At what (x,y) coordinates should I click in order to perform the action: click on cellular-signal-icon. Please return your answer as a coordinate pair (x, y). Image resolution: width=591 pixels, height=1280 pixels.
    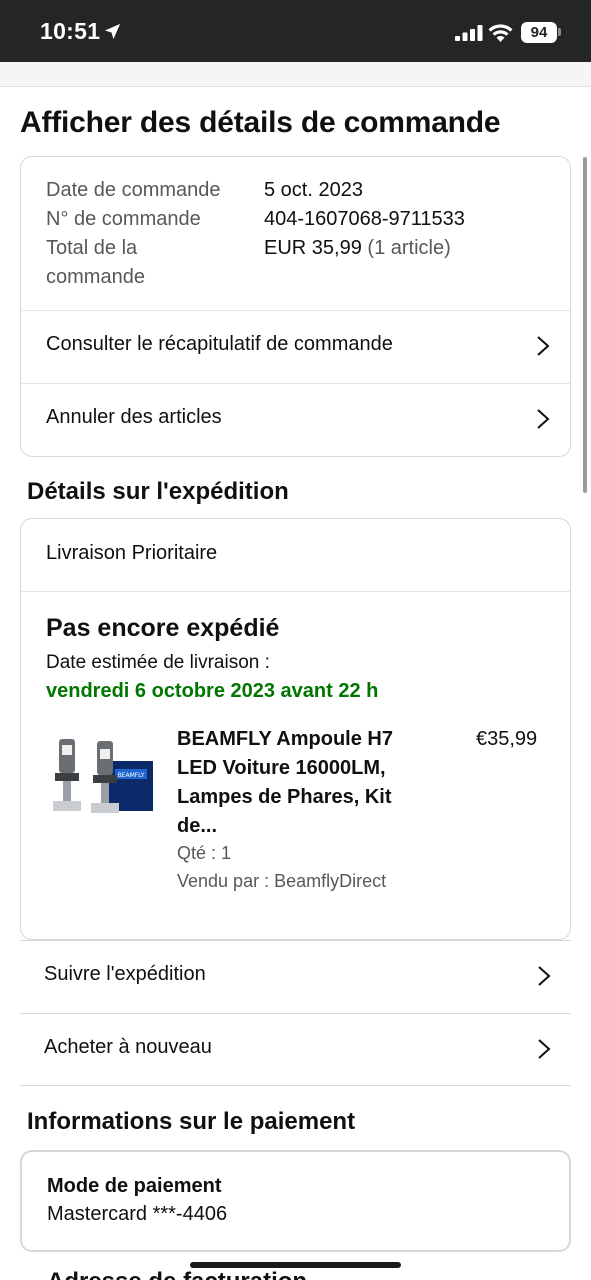
    Looking at the image, I should click on (469, 33).